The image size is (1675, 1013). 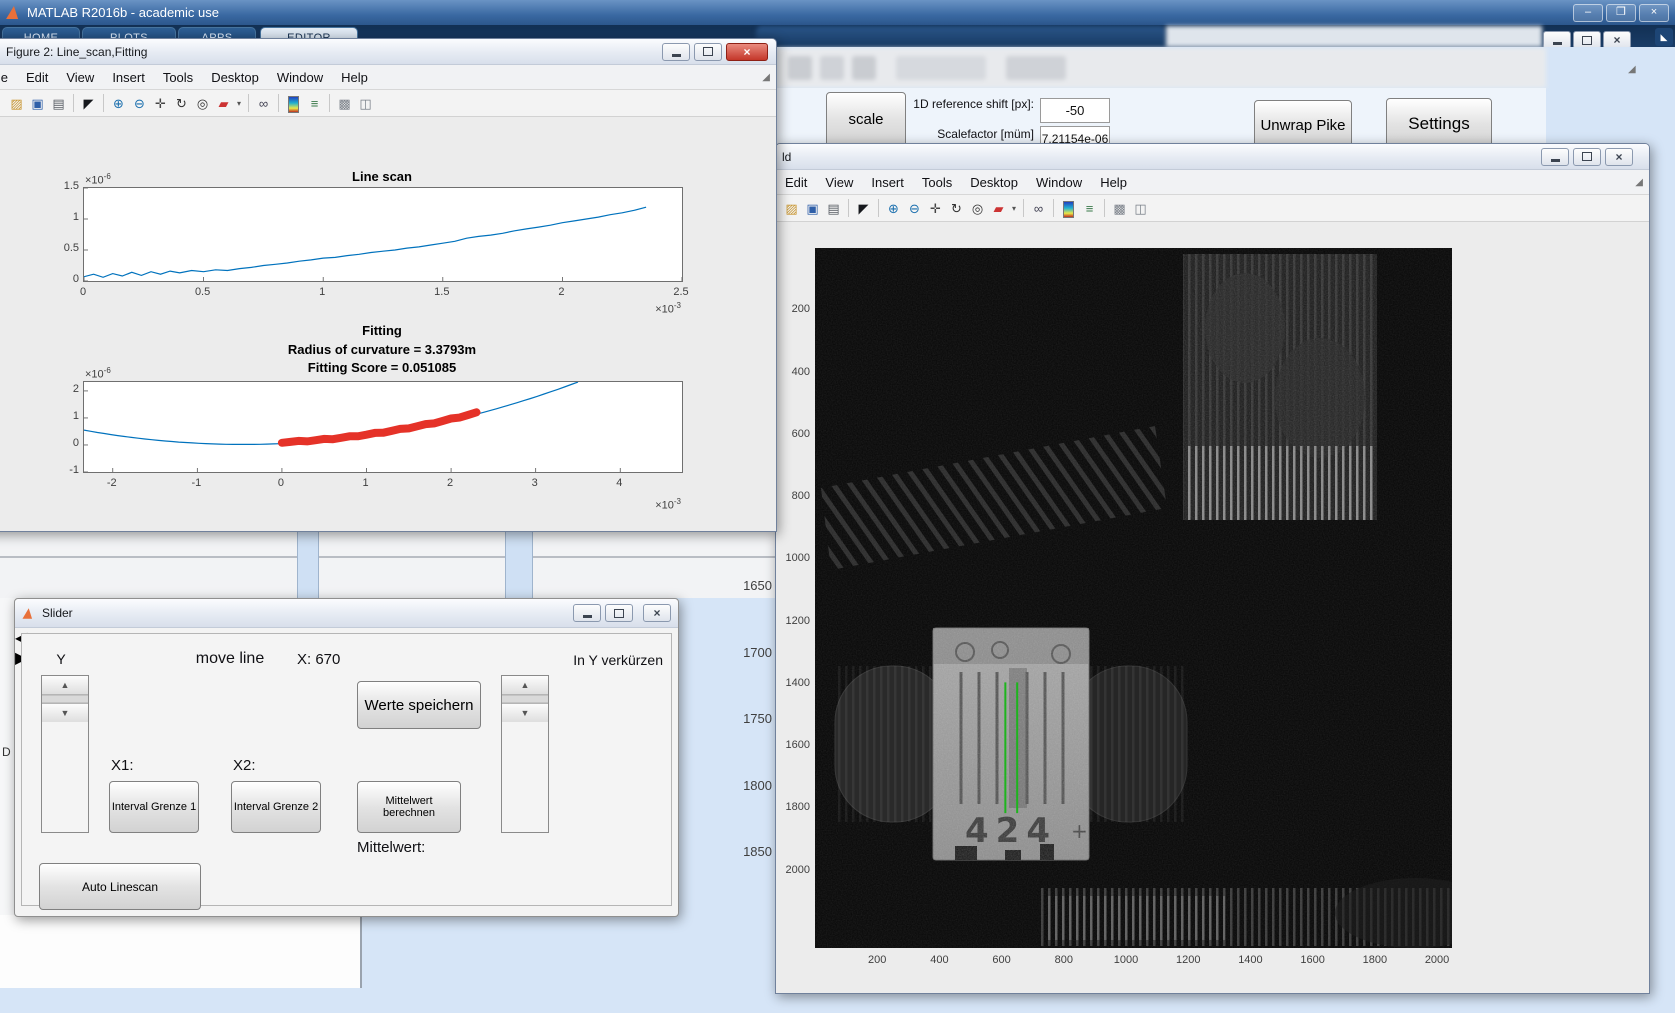 What do you see at coordinates (383, 427) in the screenshot?
I see `fitting-plot` at bounding box center [383, 427].